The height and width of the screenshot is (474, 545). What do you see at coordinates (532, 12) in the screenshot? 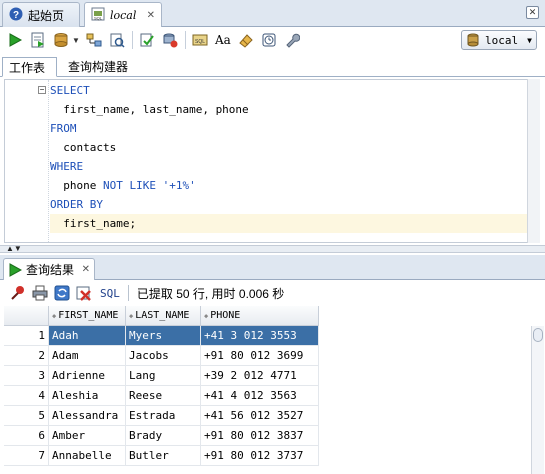
I see `close-icon: ✕` at bounding box center [532, 12].